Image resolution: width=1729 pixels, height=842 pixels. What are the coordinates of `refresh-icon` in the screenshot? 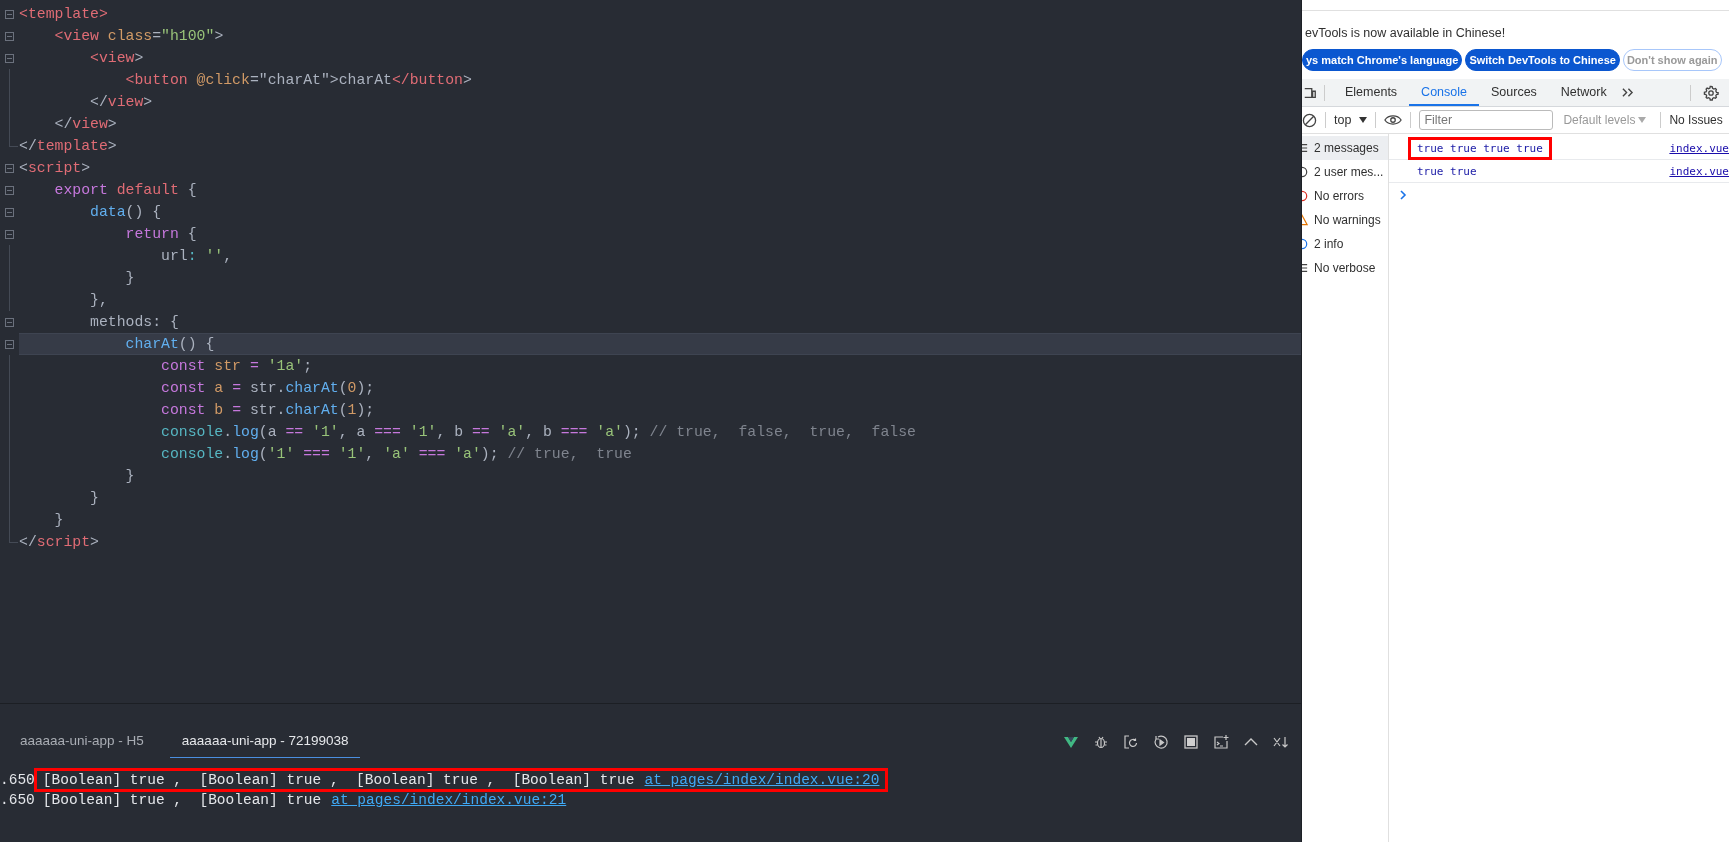 It's located at (1131, 742).